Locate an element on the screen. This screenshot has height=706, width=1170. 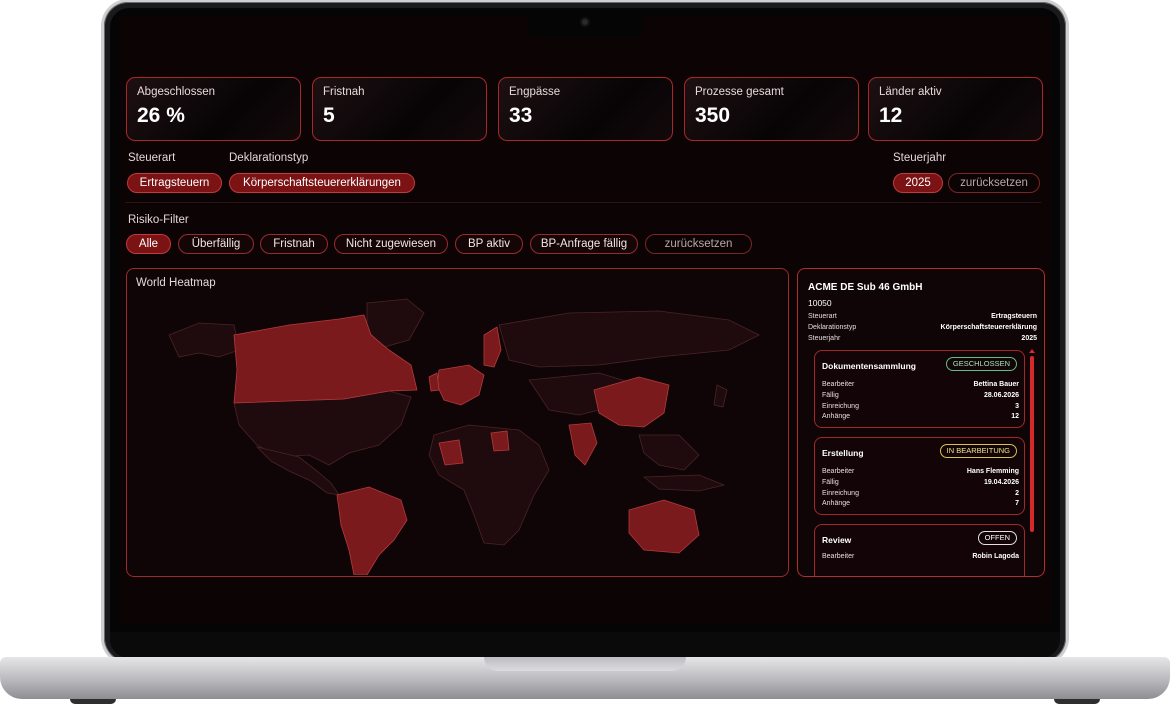
row-value: 7 is located at coordinates (1017, 503).